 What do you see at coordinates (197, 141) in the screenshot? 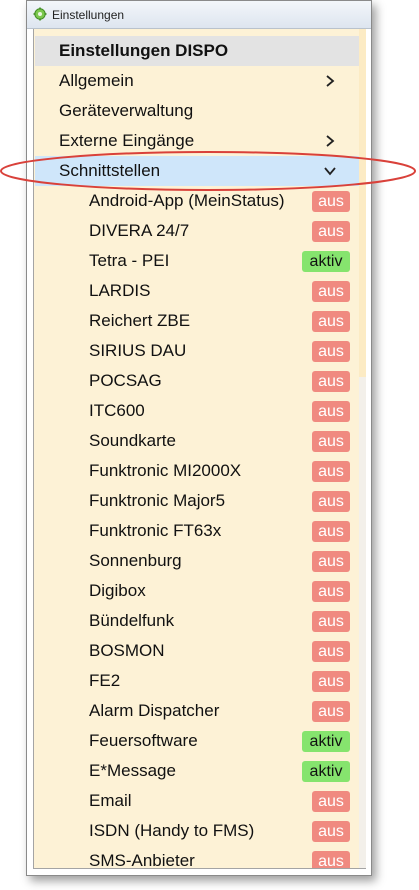
I see `menu-item-externe-eingänge: Externe Eingänge` at bounding box center [197, 141].